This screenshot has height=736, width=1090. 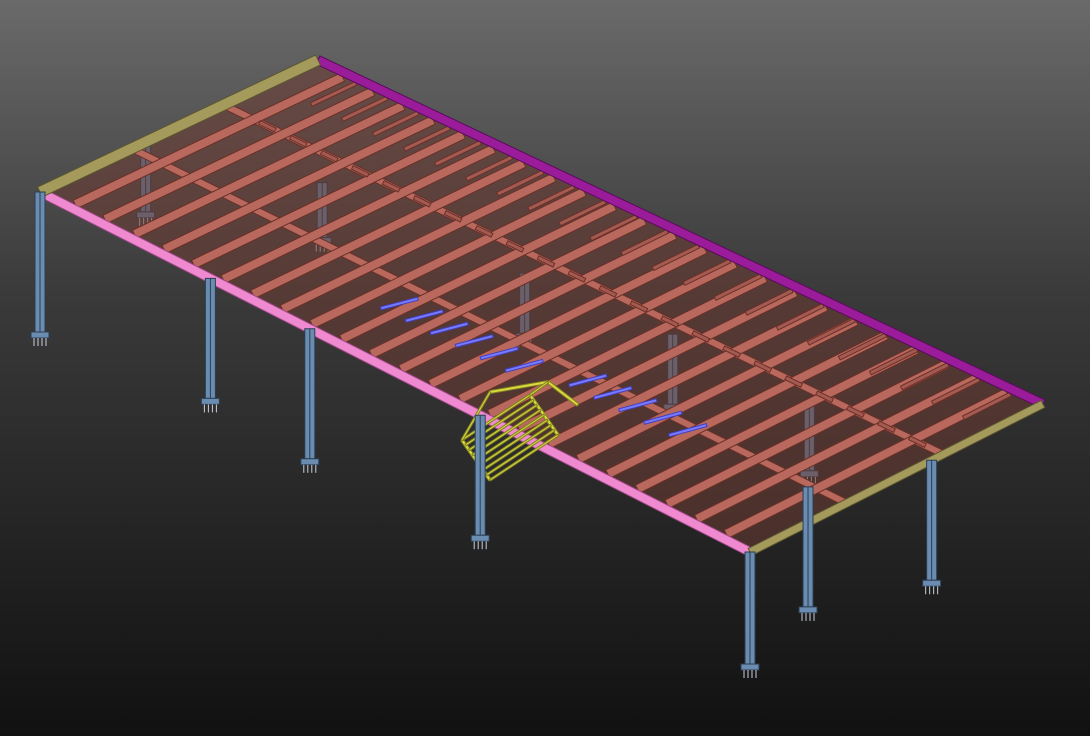 I want to click on column-front-1-base-plate, so click(x=210, y=401).